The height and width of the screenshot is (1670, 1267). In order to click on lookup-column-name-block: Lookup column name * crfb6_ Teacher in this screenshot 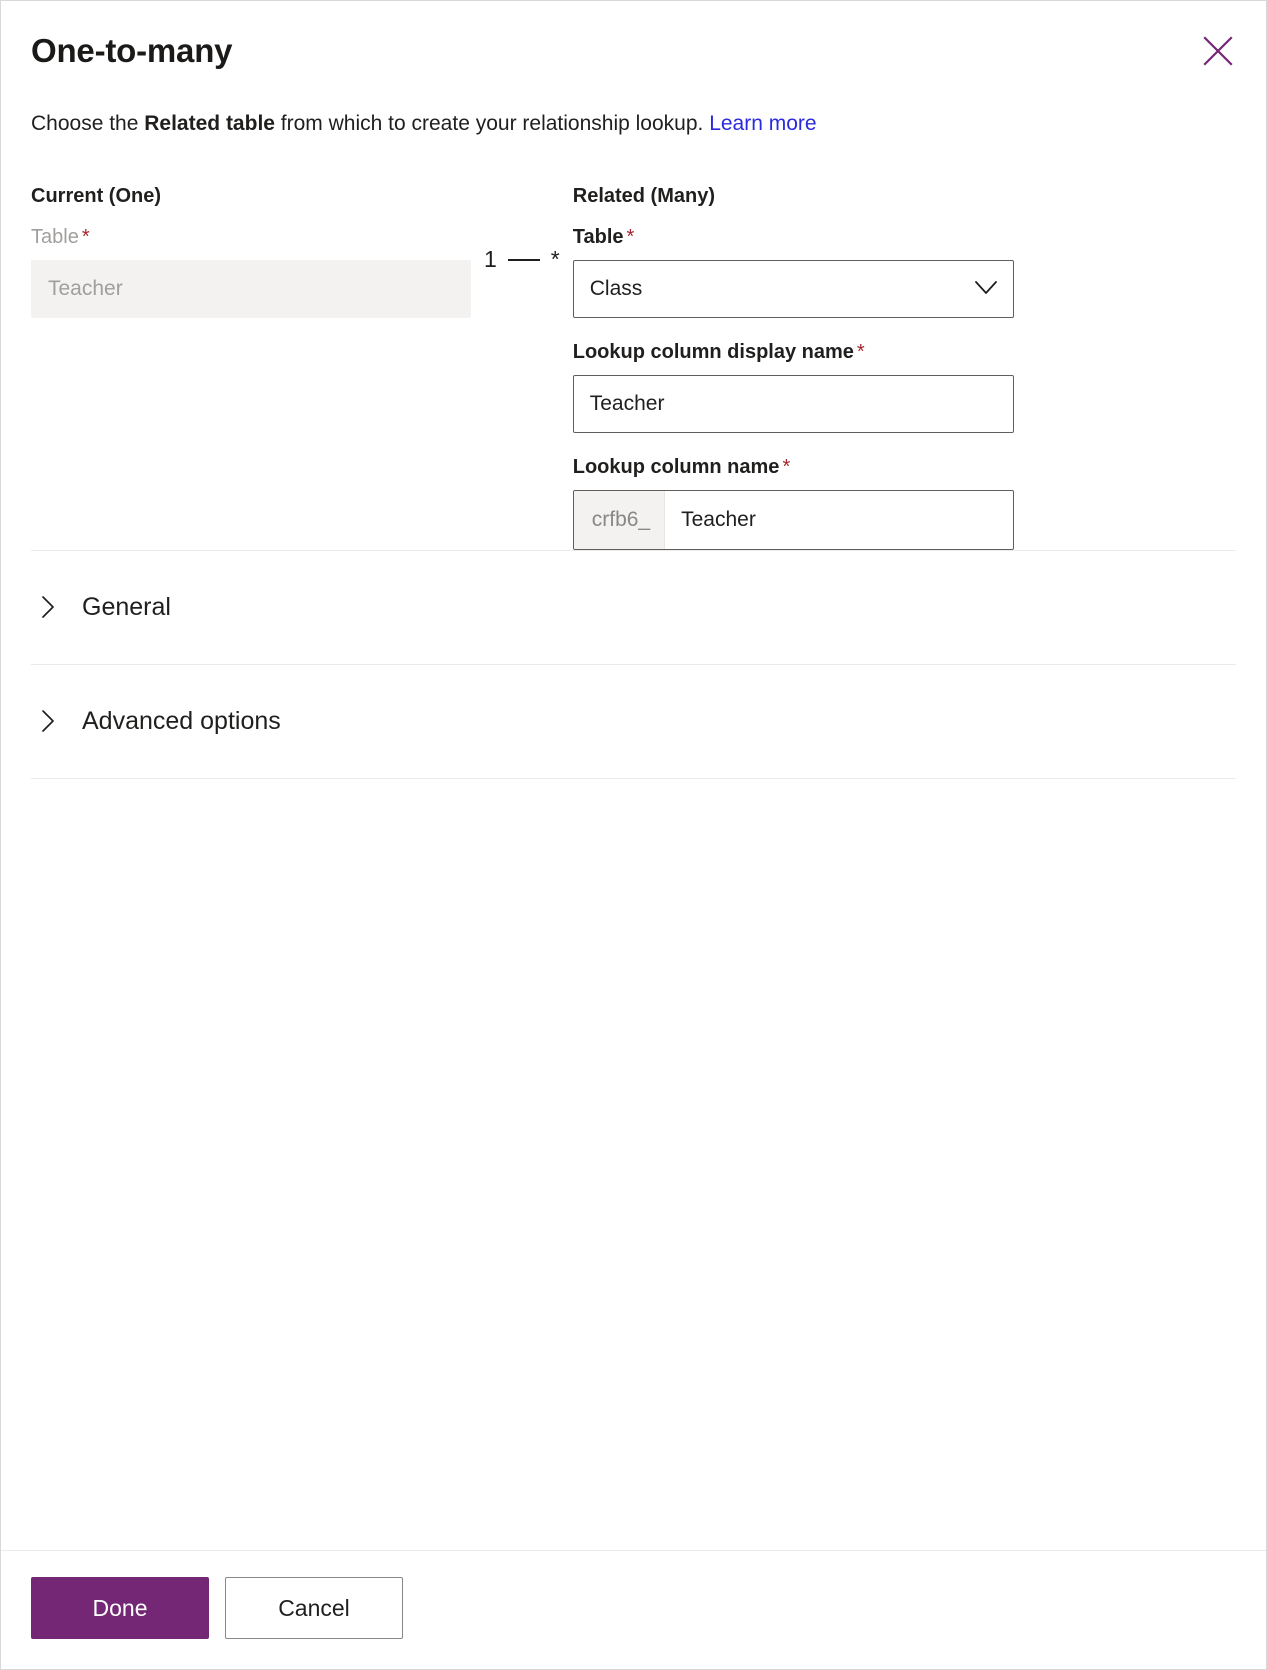, I will do `click(793, 502)`.